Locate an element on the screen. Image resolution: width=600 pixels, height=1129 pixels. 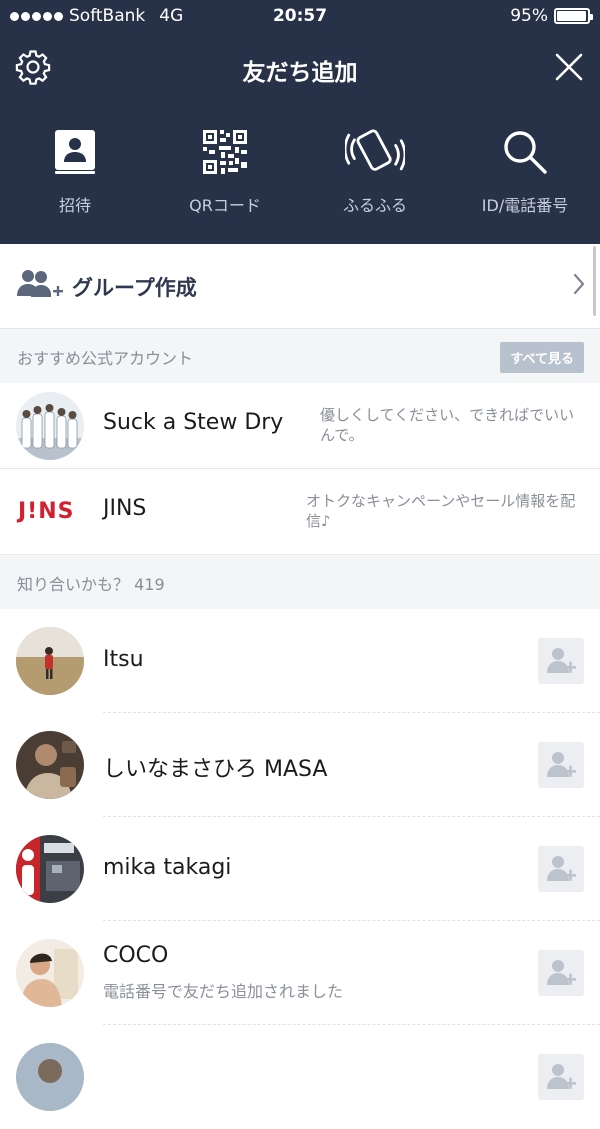
people-you-may-know-header: 知り合いかも？ 419 is located at coordinates (300, 582).